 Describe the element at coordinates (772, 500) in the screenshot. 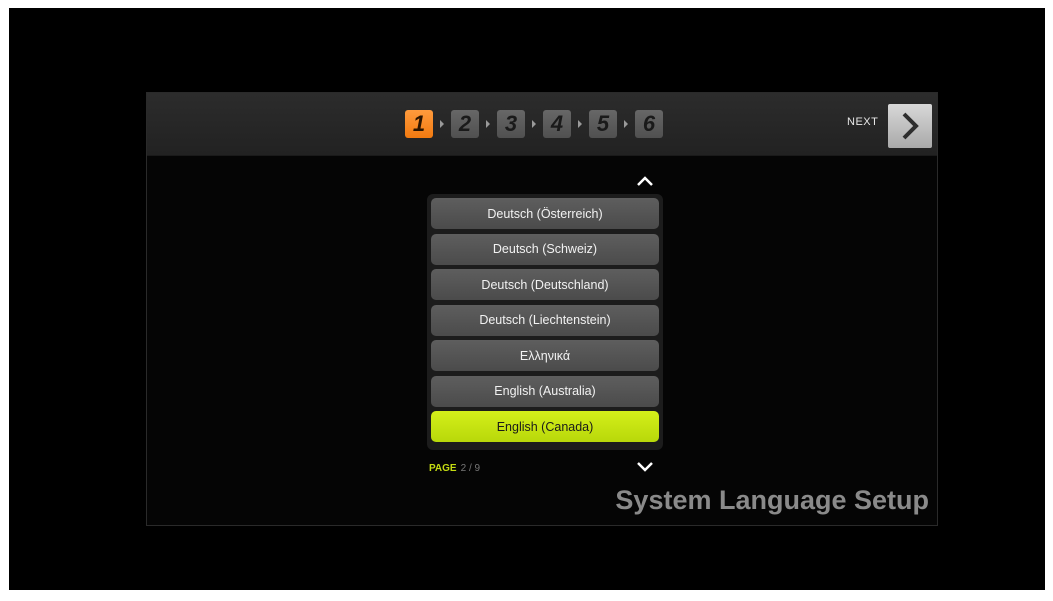

I see `screen-title: System Language Setup` at that location.